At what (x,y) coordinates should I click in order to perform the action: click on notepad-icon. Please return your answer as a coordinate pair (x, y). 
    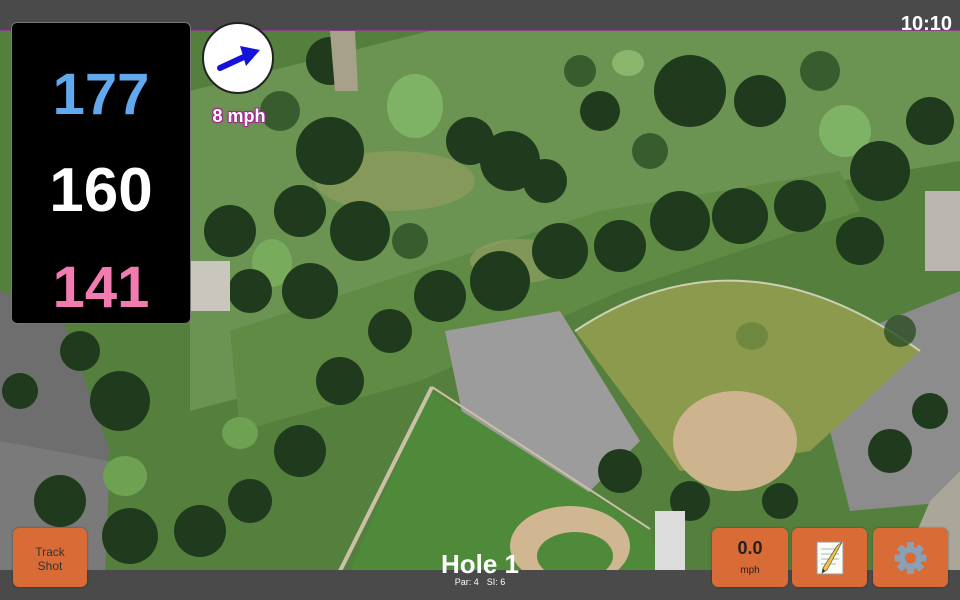
    Looking at the image, I should click on (830, 558).